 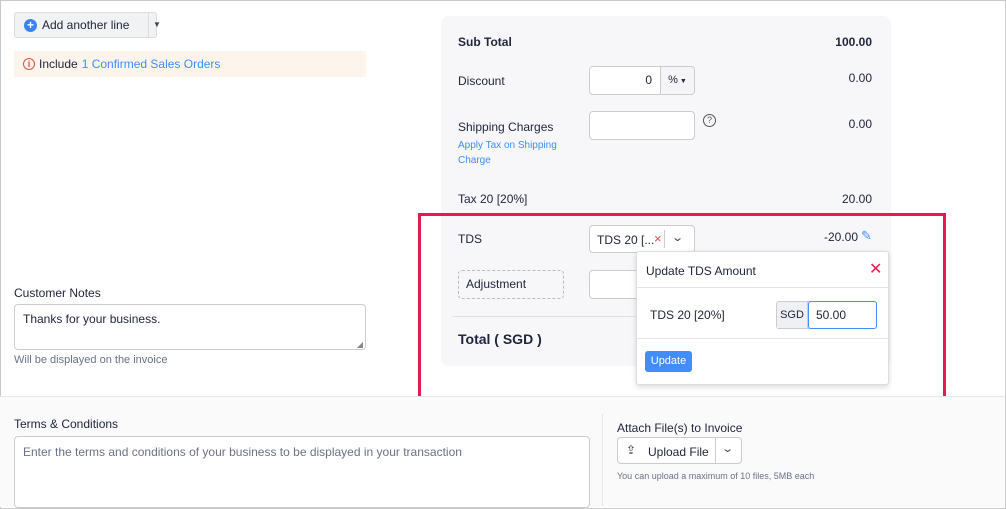 I want to click on popup-header: Update TDS Amount ✕, so click(x=762, y=270).